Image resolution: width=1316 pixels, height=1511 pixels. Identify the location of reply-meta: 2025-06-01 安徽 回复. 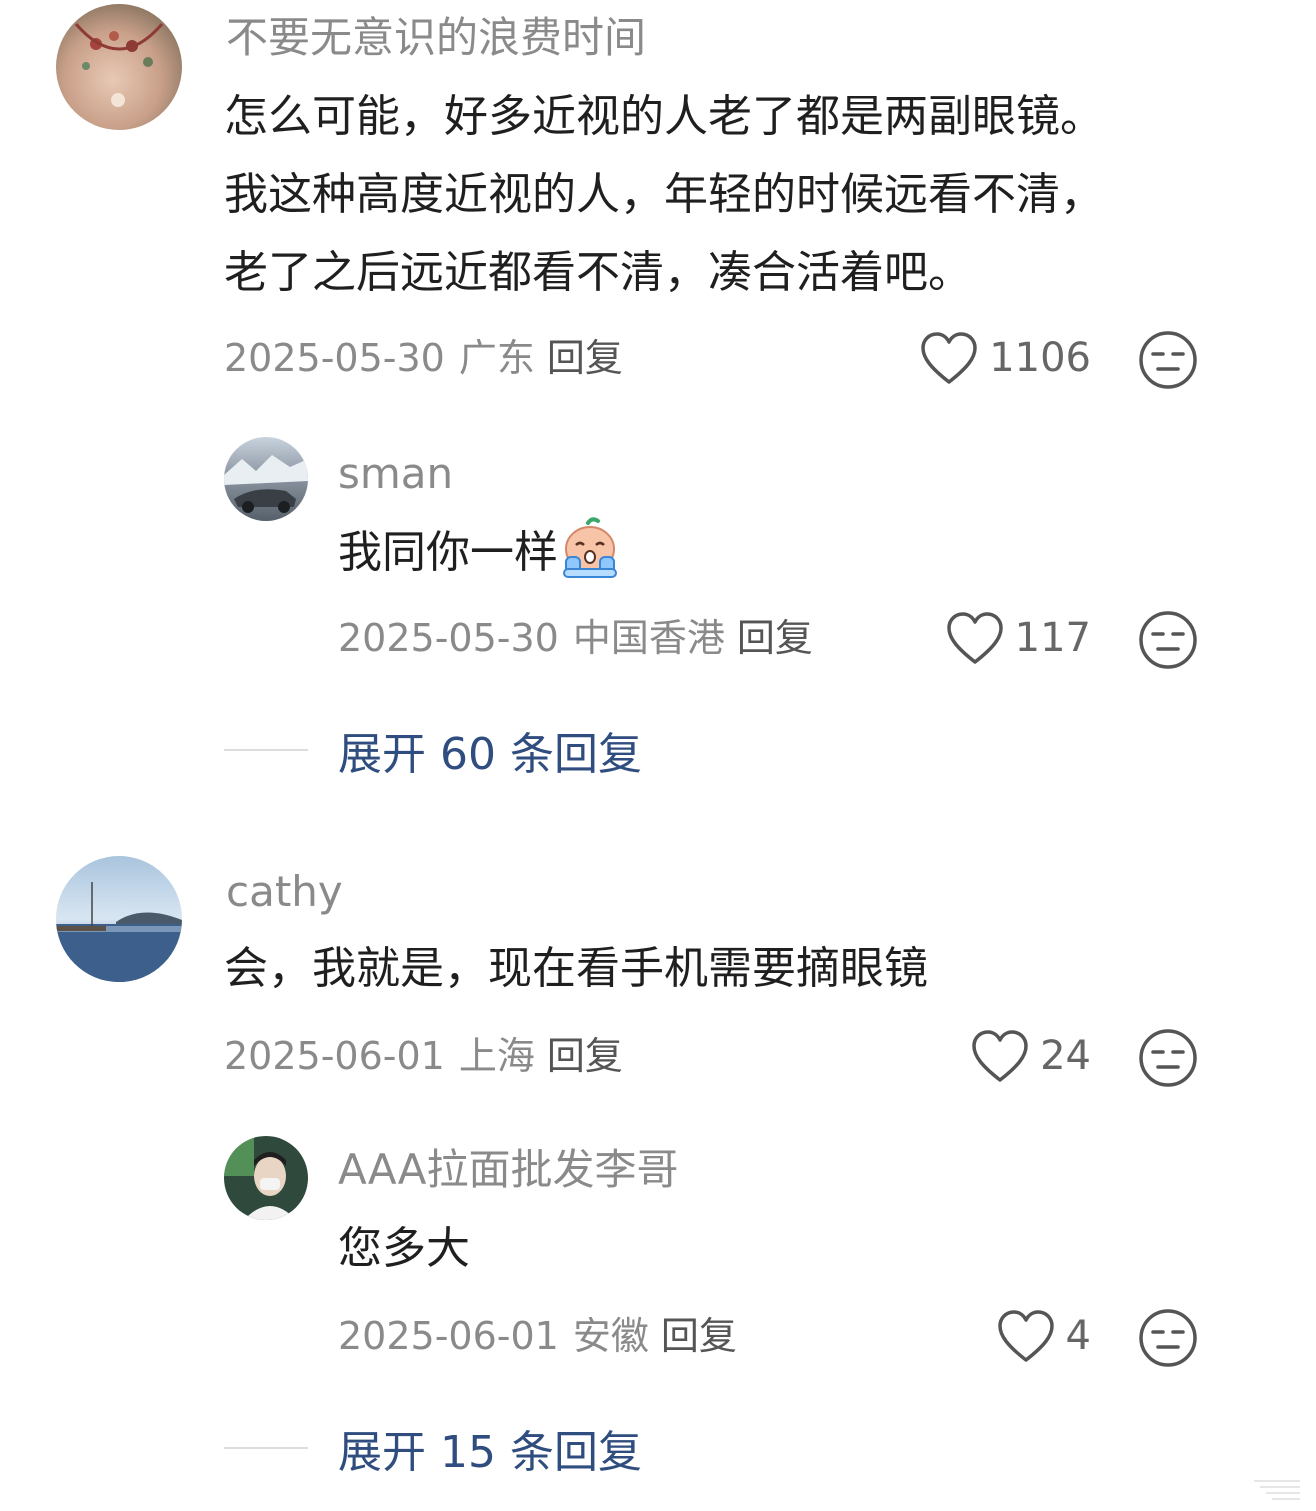
(537, 1336).